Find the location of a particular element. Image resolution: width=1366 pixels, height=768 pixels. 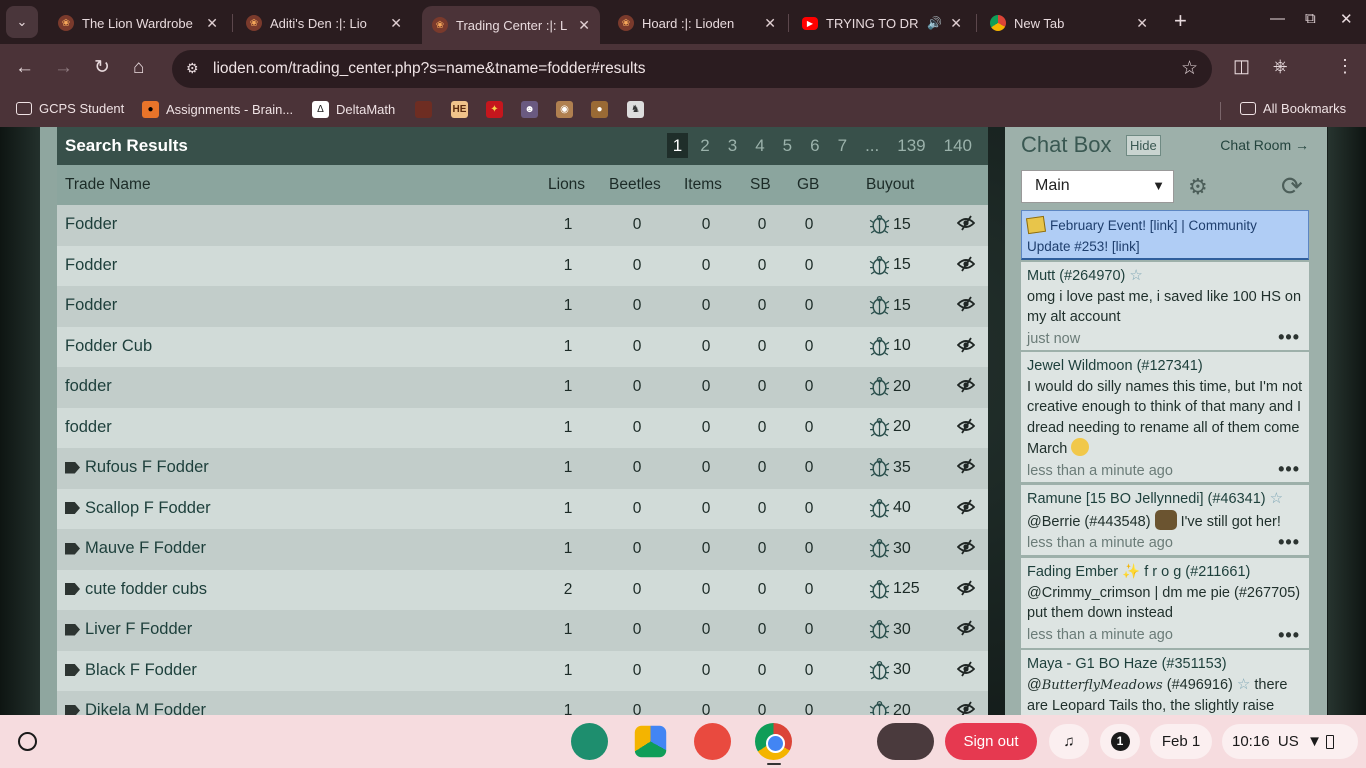

avatar is located at coordinates (905, 741).